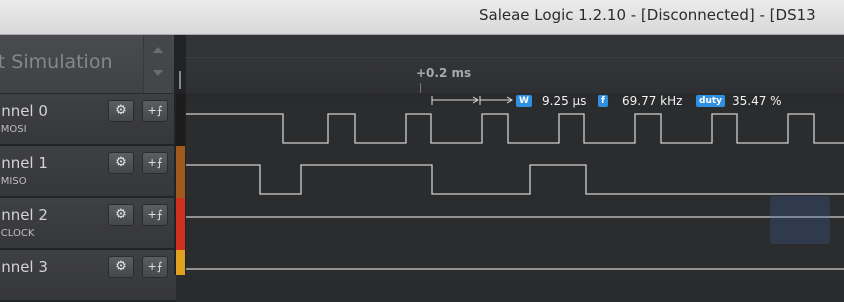 This screenshot has width=844, height=302. What do you see at coordinates (13, 181) in the screenshot?
I see `channel-subtitle: - MISO` at bounding box center [13, 181].